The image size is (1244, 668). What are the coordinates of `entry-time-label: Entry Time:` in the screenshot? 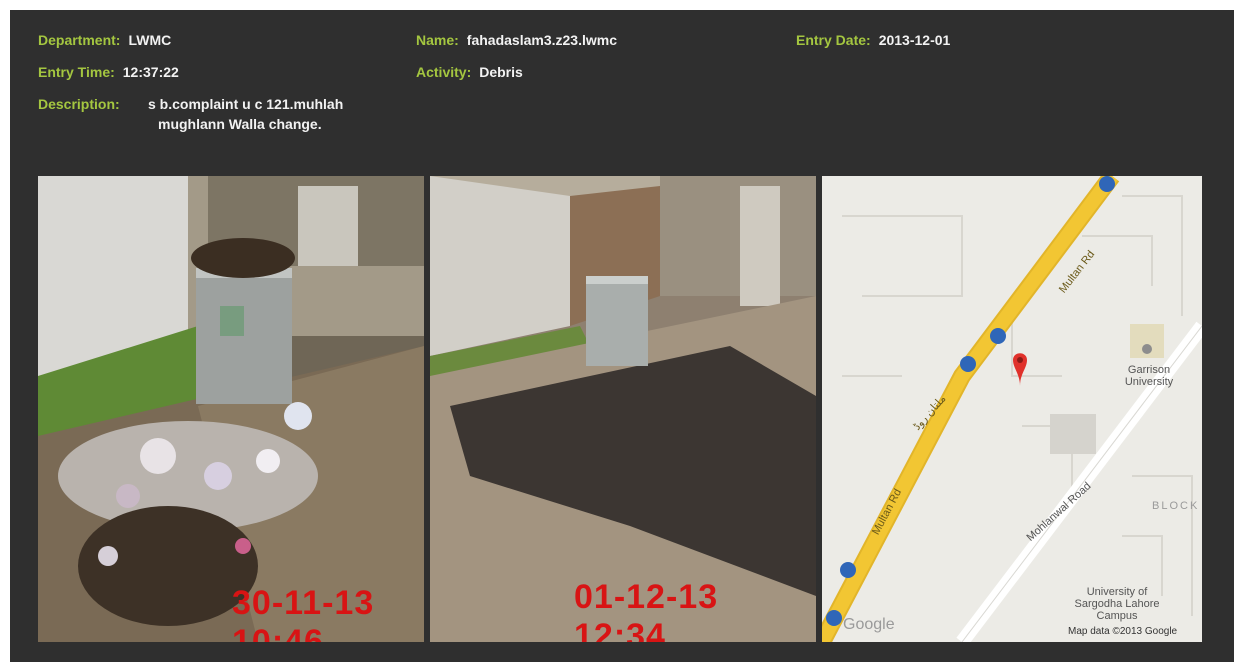 It's located at (76, 72).